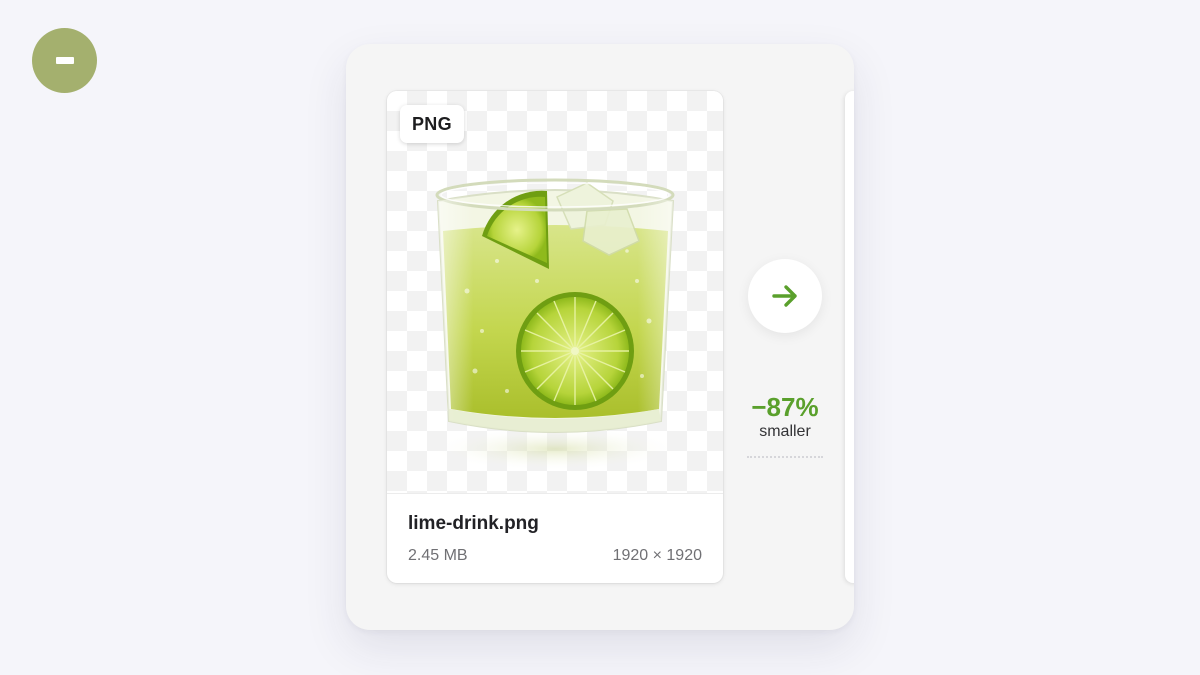 The height and width of the screenshot is (675, 1200). I want to click on output-file-card, so click(849, 337).